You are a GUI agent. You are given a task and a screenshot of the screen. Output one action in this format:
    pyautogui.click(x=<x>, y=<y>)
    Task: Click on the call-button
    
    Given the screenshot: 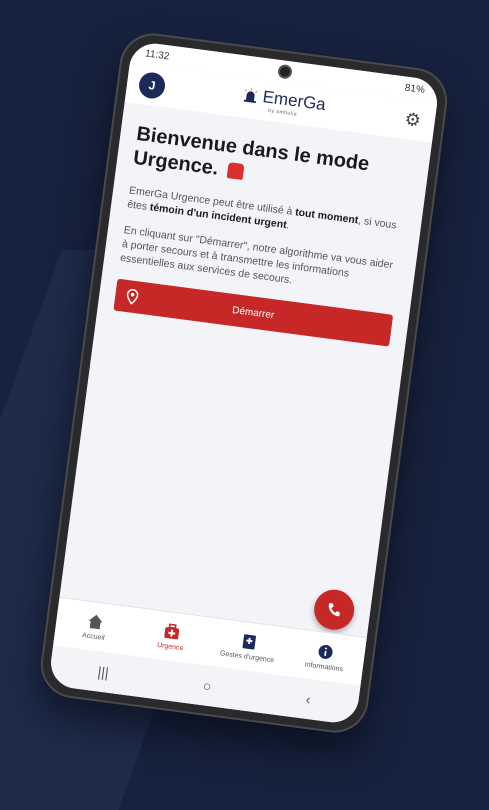 What is the action you would take?
    pyautogui.click(x=334, y=609)
    